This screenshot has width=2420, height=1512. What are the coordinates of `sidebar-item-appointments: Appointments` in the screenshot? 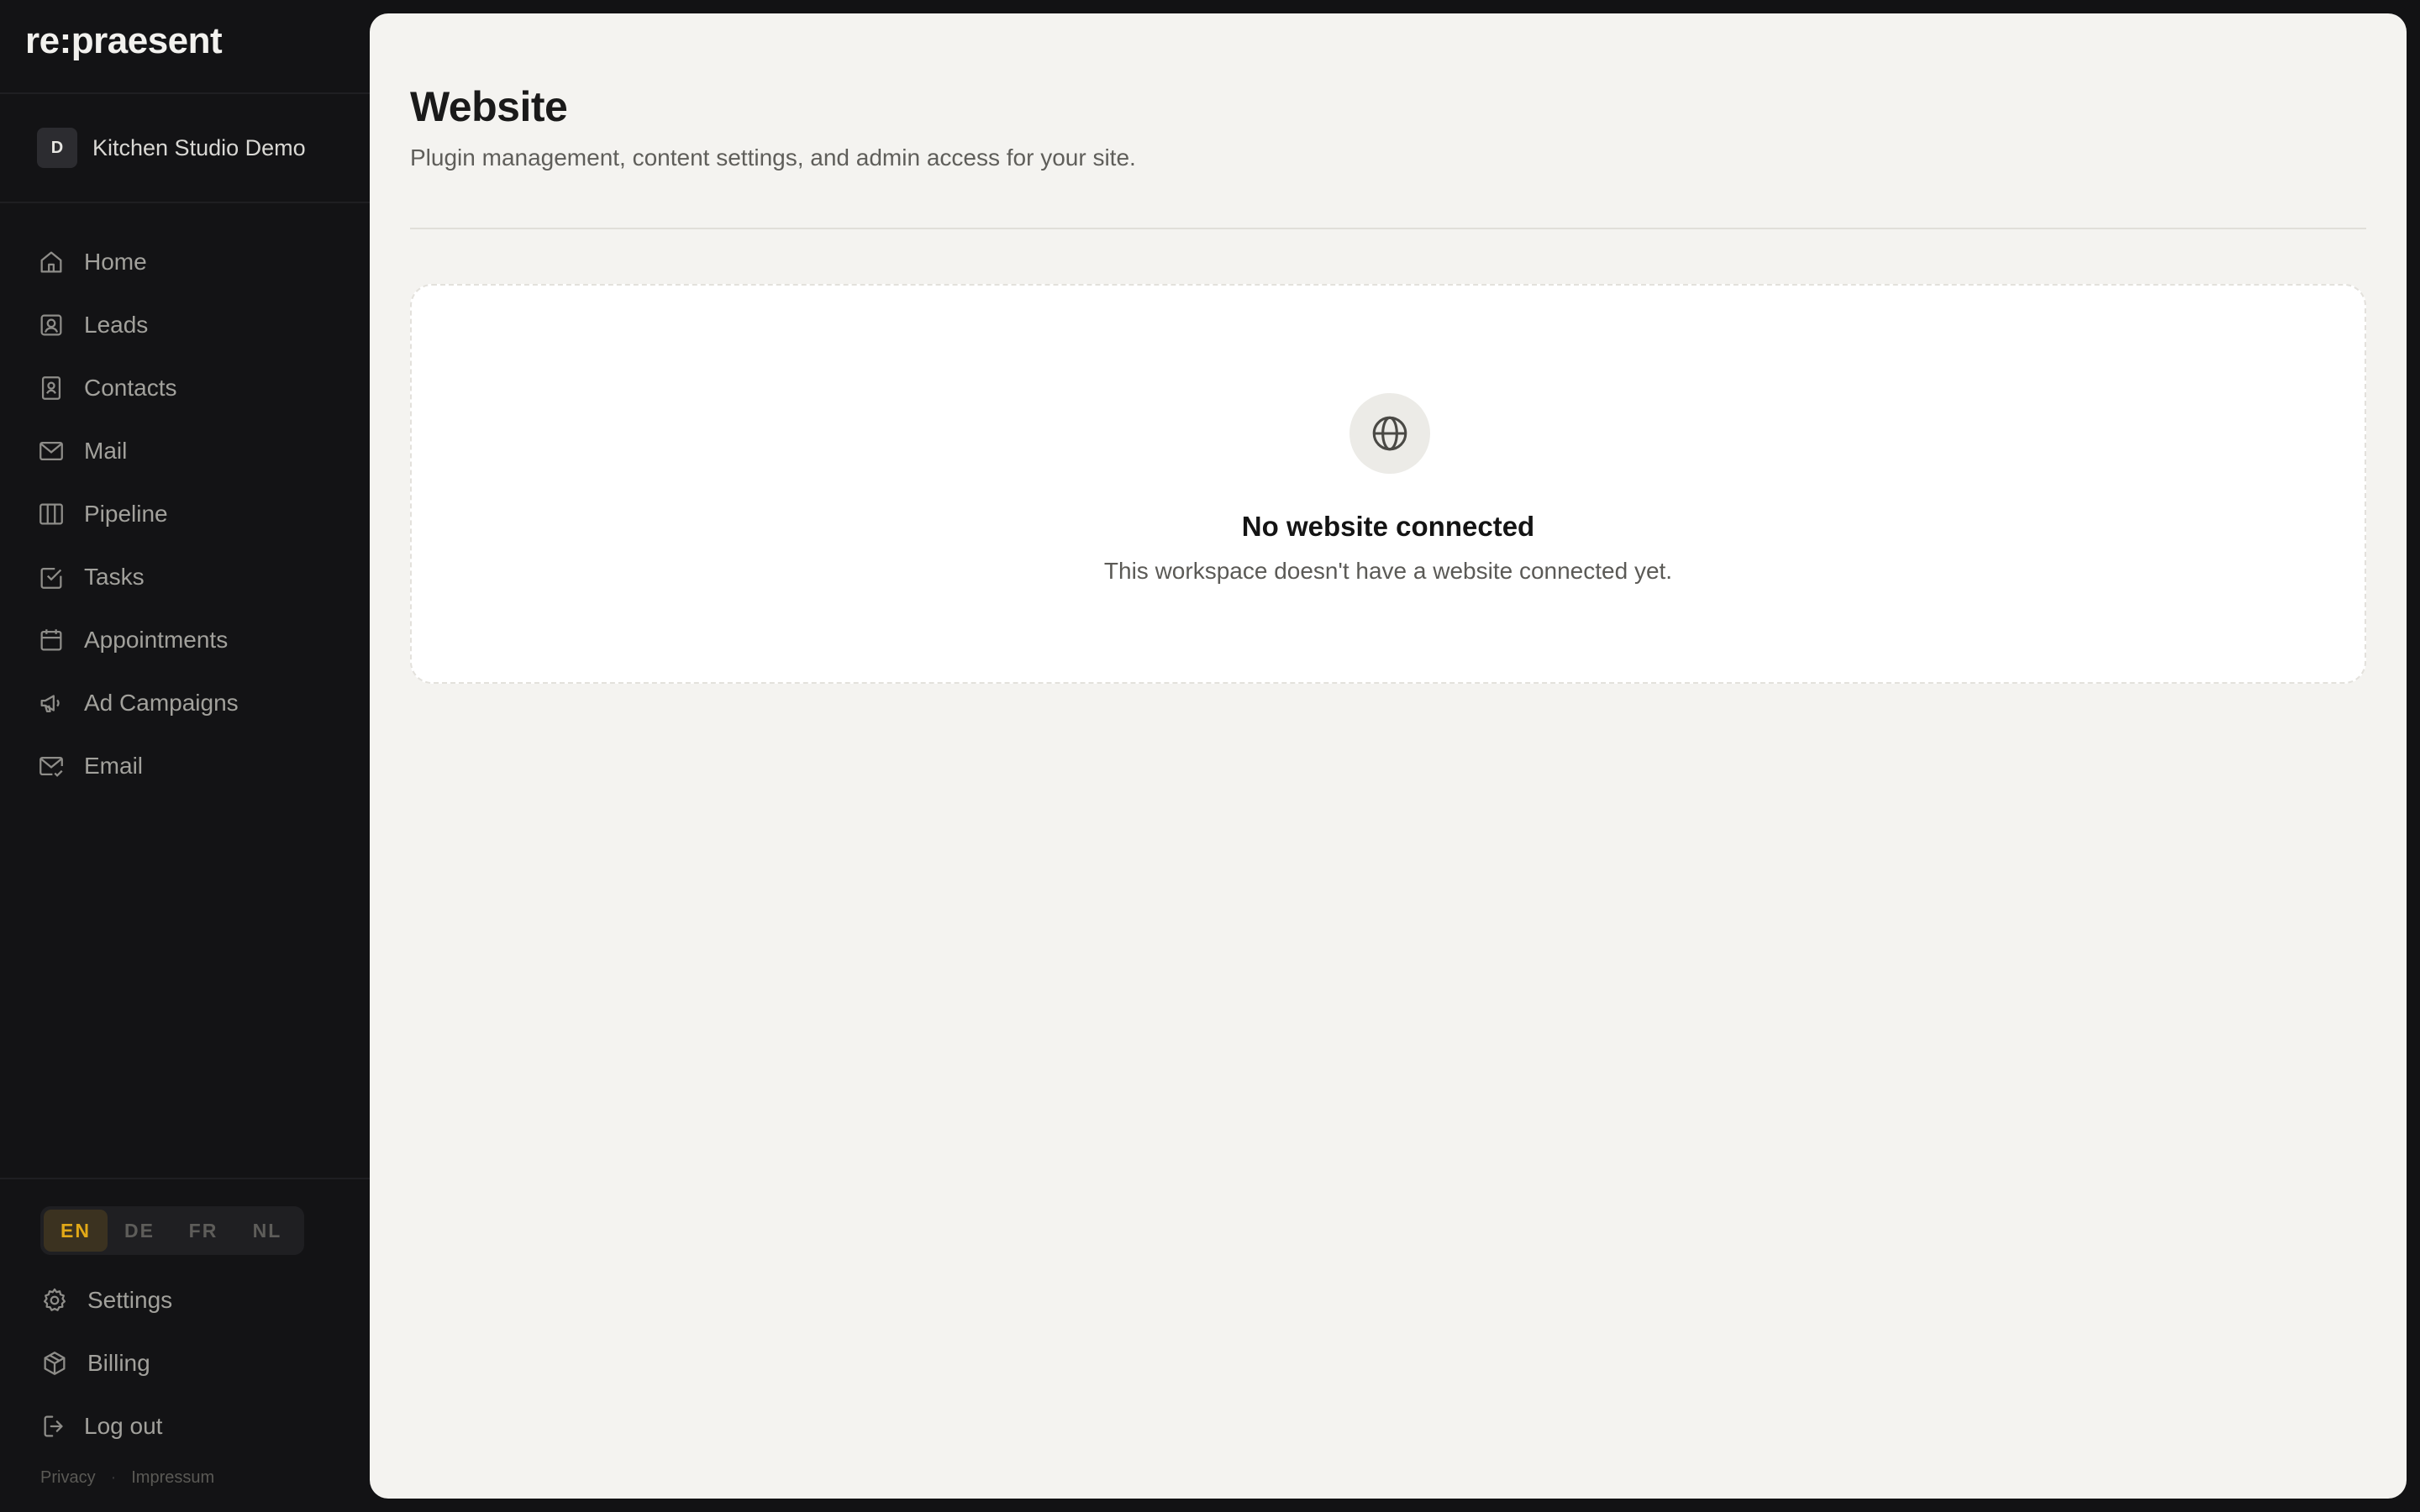 It's located at (196, 639).